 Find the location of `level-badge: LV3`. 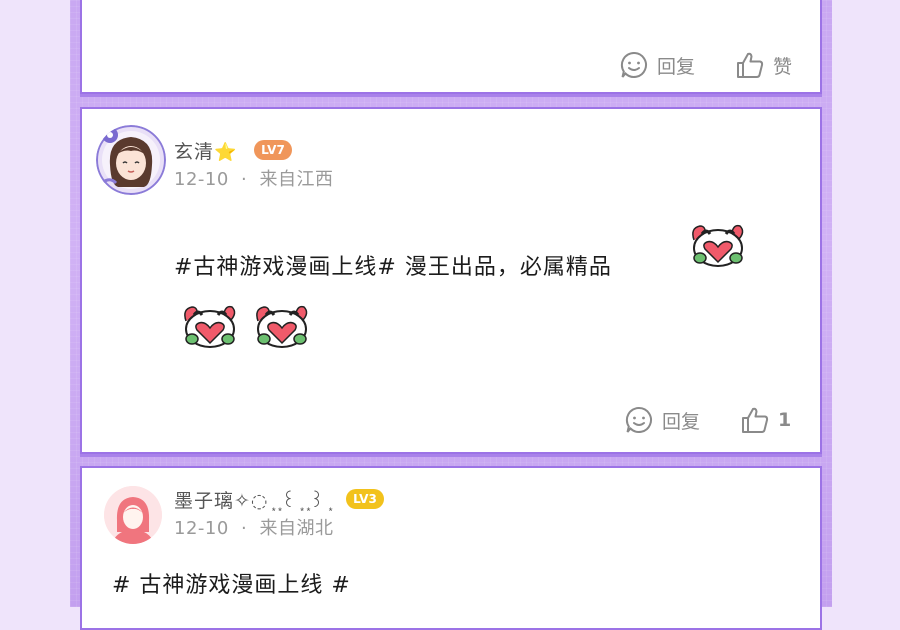

level-badge: LV3 is located at coordinates (365, 499).